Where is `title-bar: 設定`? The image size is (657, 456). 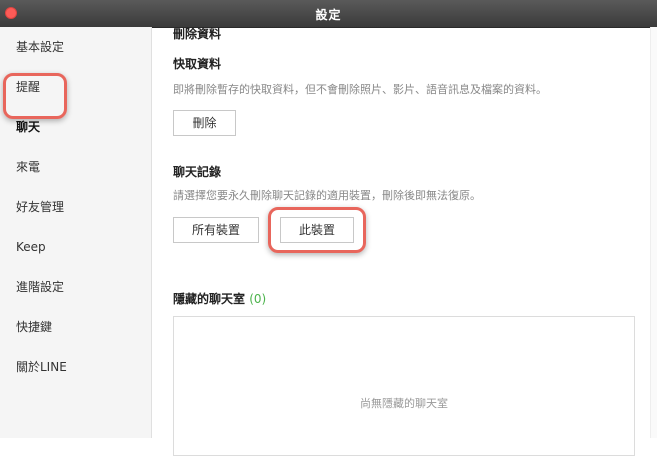 title-bar: 設定 is located at coordinates (328, 14).